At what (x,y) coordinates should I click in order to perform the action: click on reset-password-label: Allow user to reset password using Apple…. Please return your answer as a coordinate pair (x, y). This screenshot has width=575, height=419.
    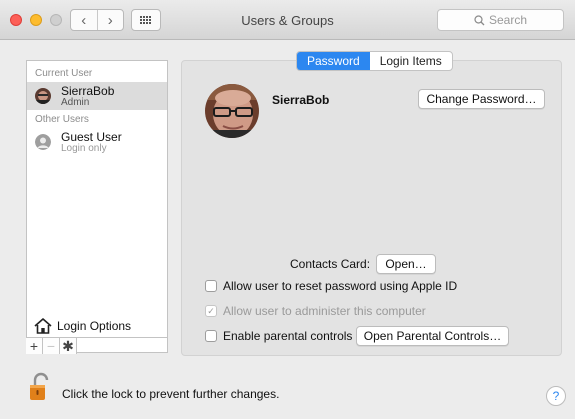
    Looking at the image, I should click on (340, 286).